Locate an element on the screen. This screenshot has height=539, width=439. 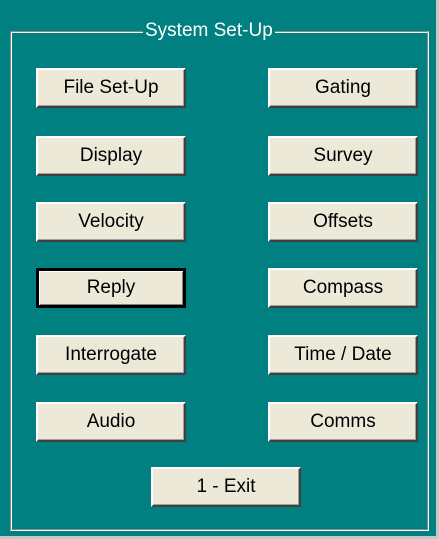
time-date-label: Time / Date is located at coordinates (343, 354).